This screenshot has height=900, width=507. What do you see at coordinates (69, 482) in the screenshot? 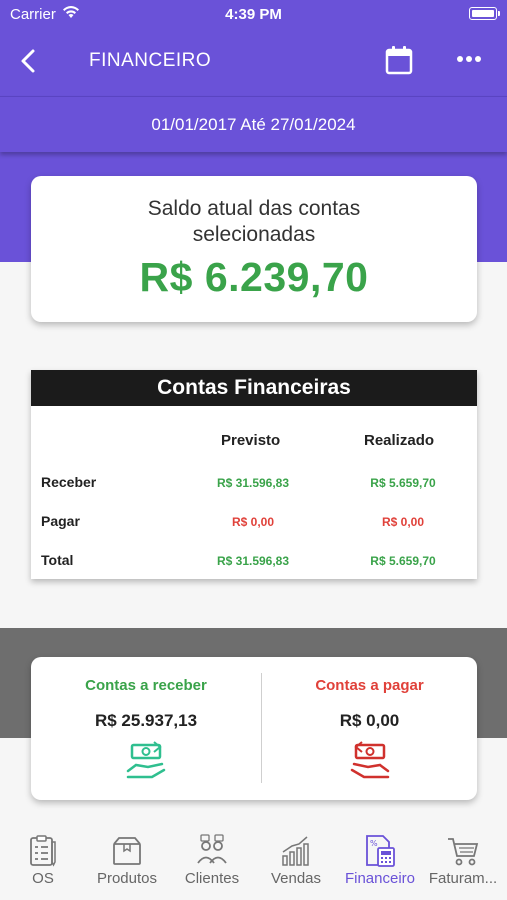
I see `row-label-receber: Receber` at bounding box center [69, 482].